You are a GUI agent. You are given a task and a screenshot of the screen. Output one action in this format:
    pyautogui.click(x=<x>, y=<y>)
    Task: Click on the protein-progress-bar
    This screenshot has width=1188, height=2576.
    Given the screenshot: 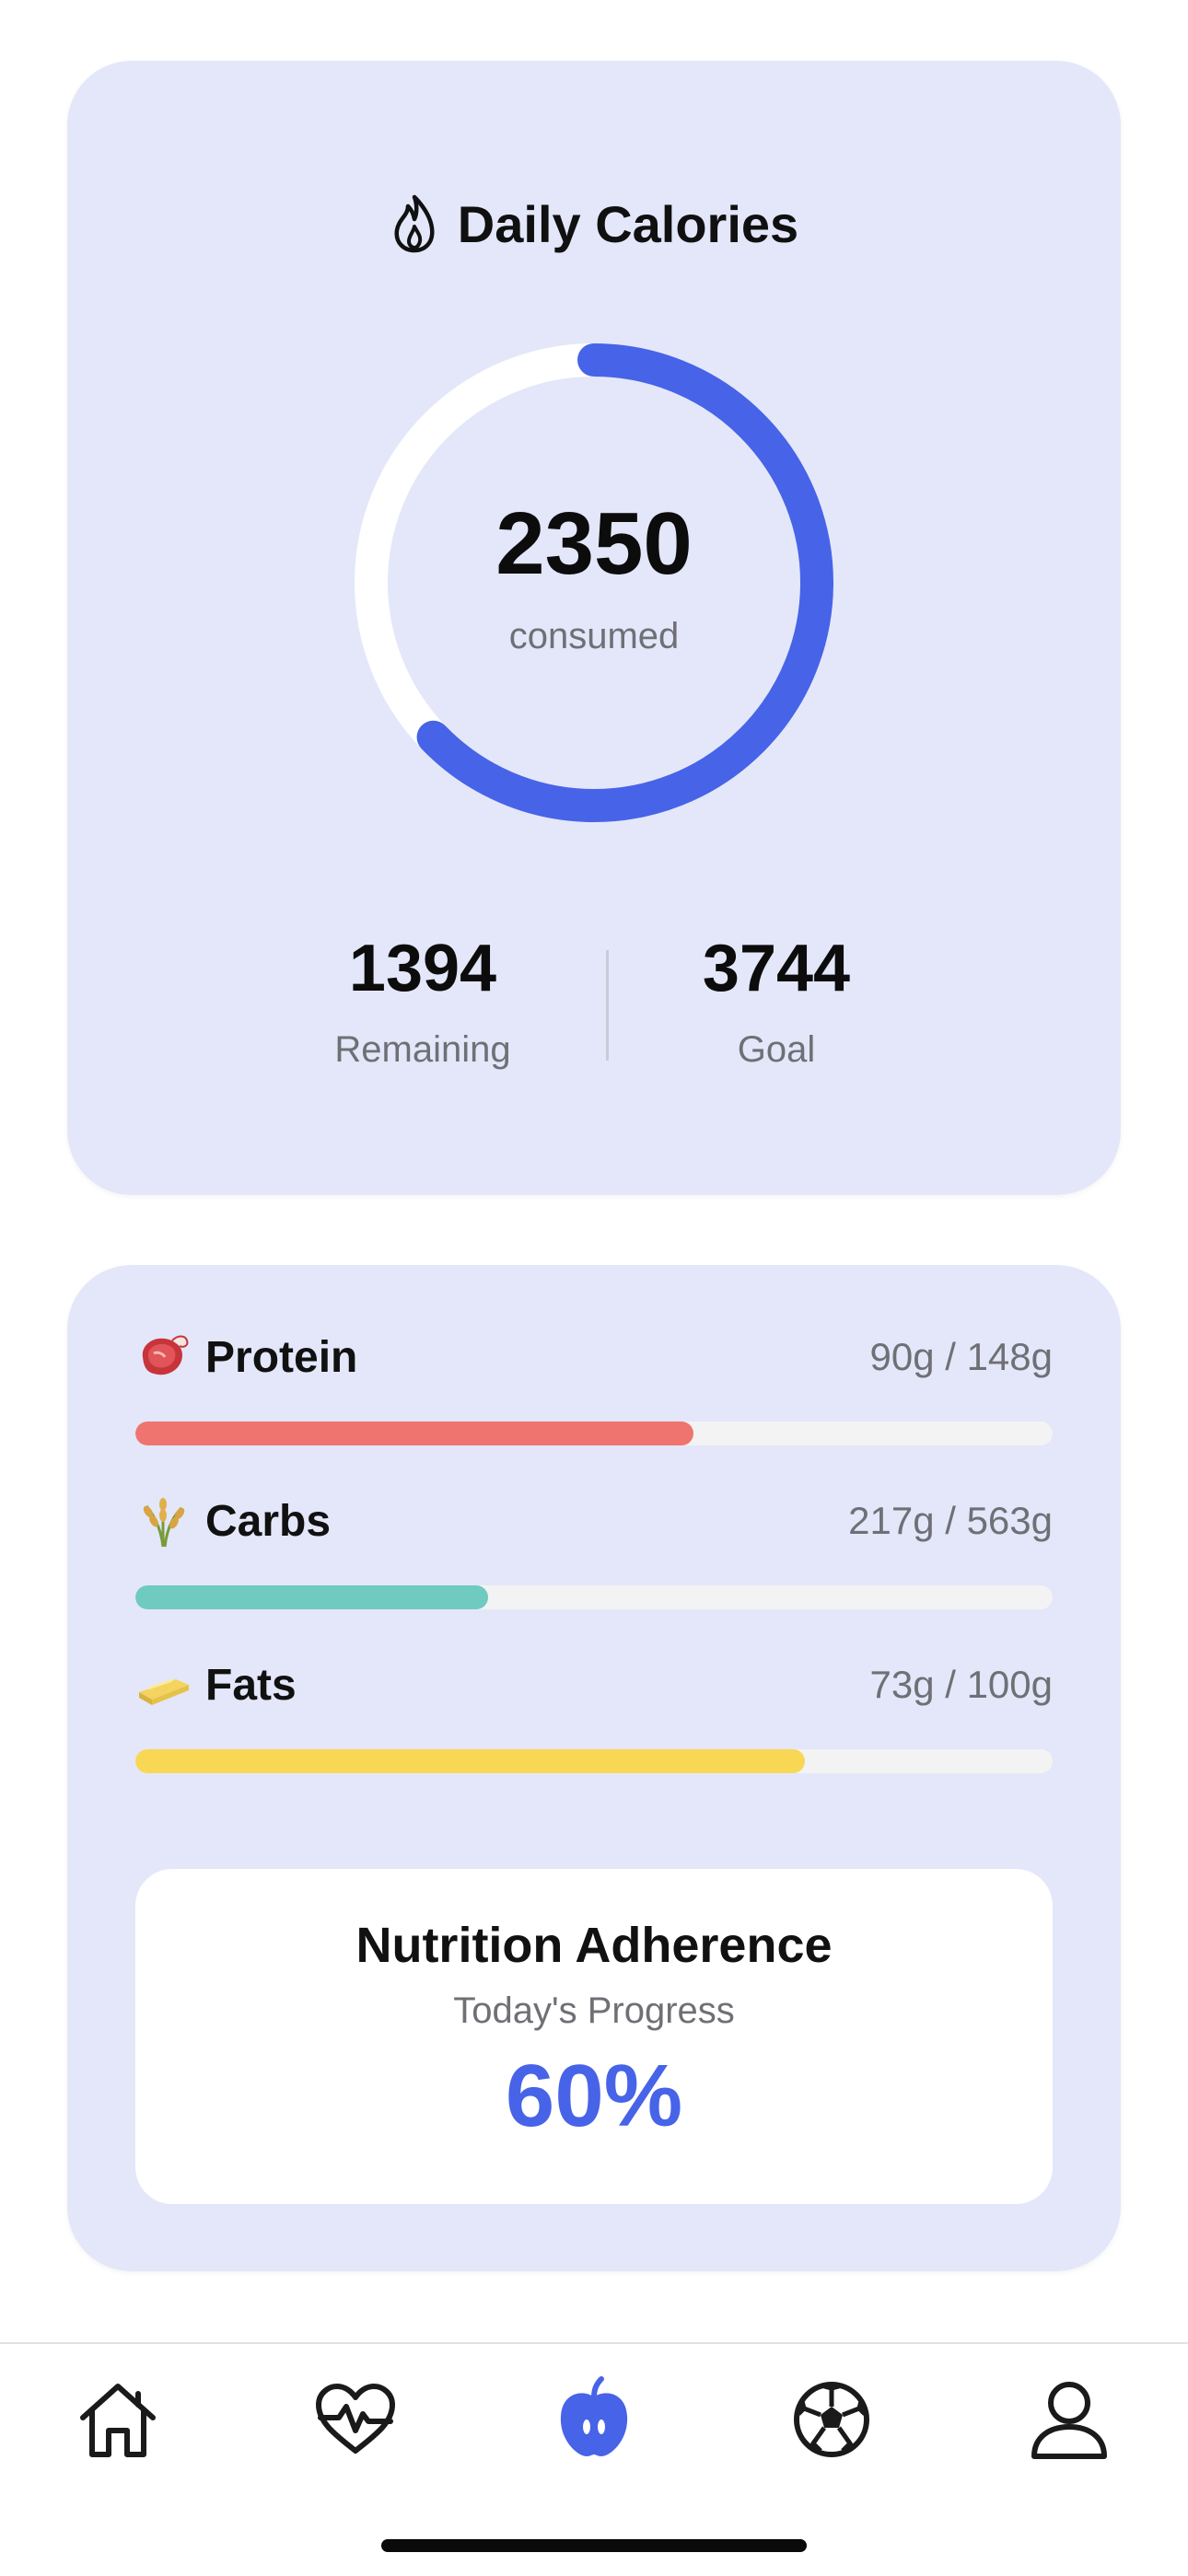 What is the action you would take?
    pyautogui.click(x=594, y=1433)
    